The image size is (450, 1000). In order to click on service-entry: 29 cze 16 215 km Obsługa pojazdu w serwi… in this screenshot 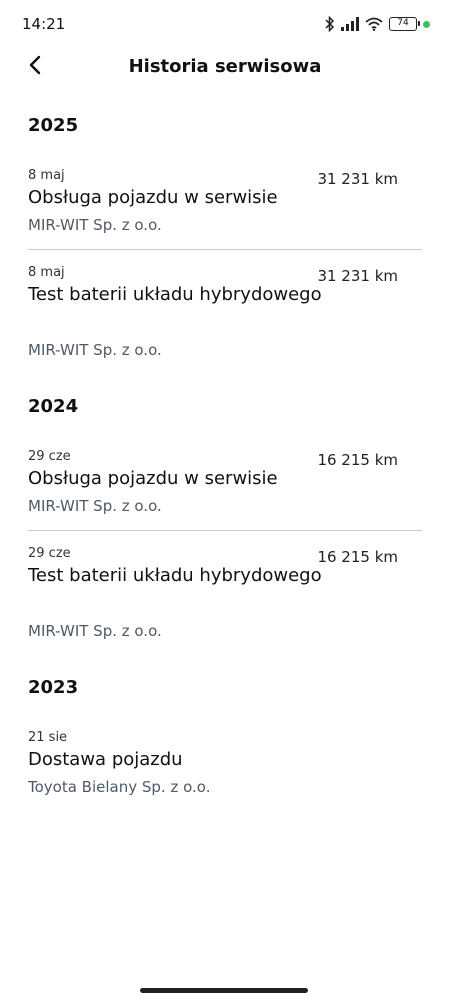, I will do `click(225, 485)`.